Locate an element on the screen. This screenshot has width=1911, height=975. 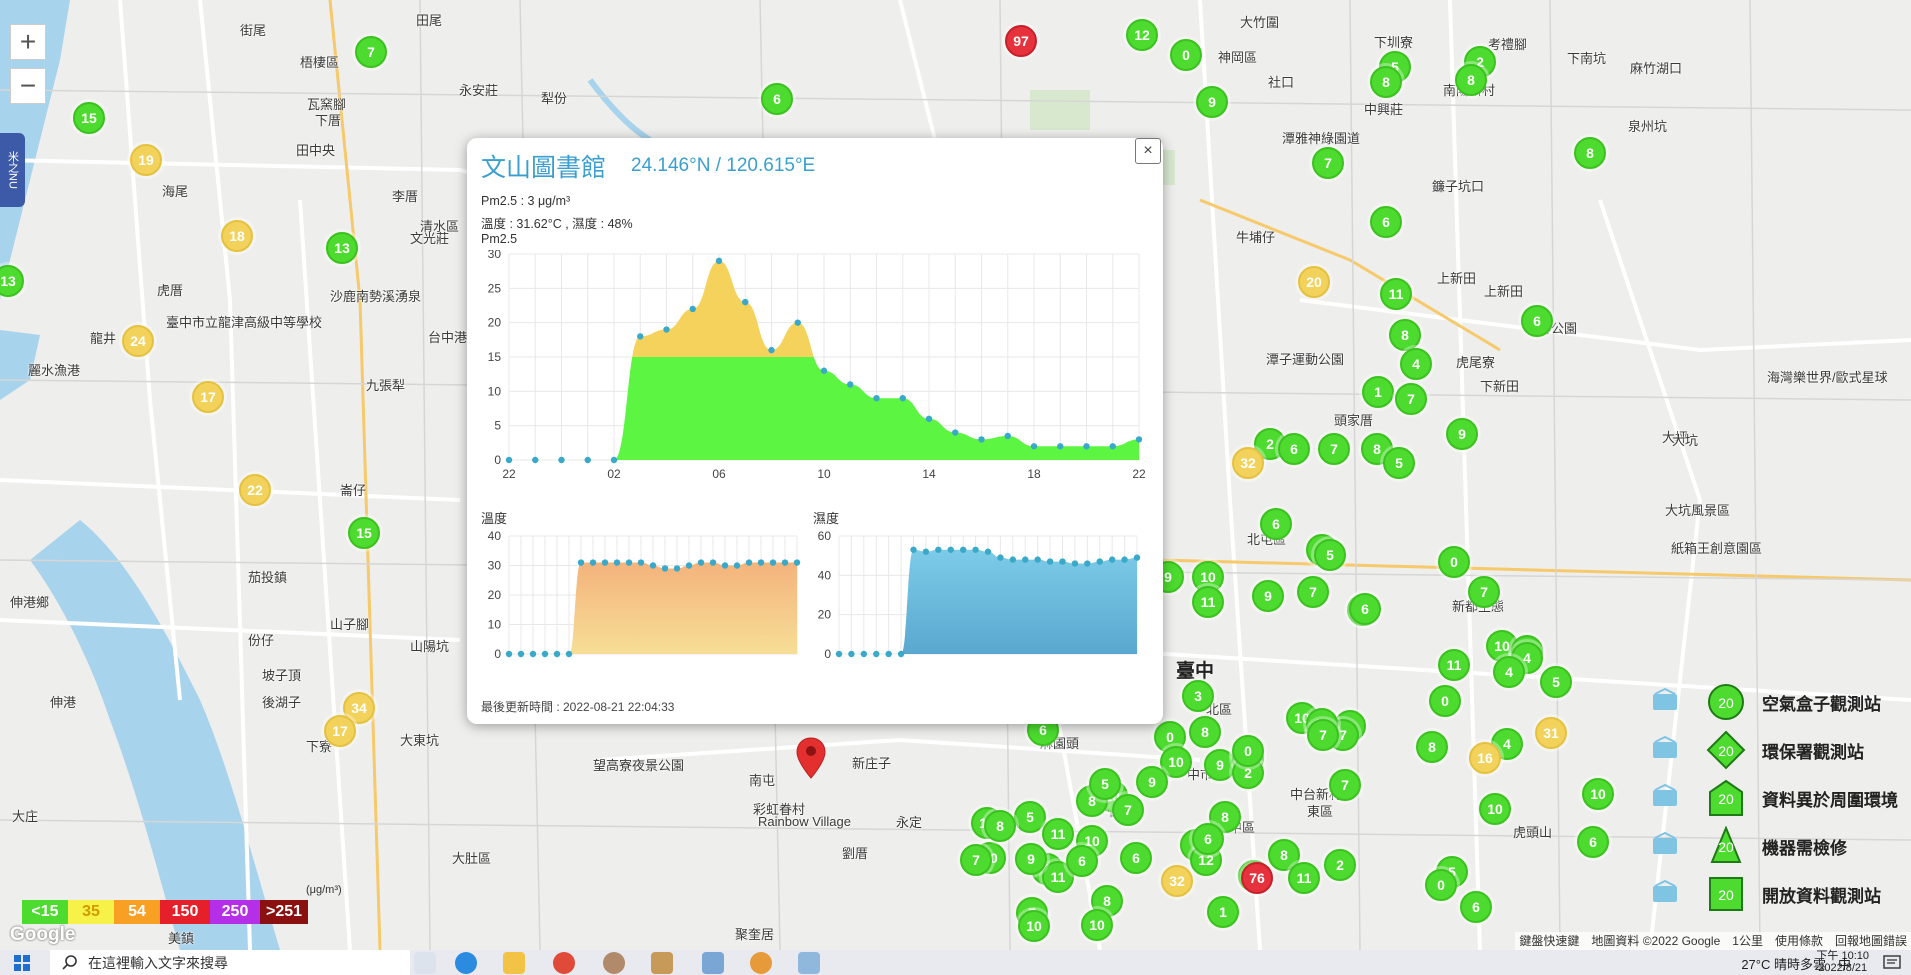
station-marker: 76 is located at coordinates (1257, 878).